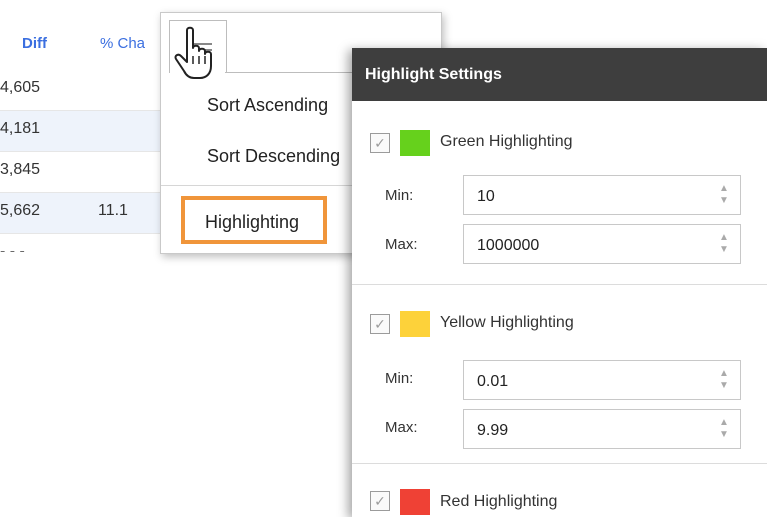 Image resolution: width=767 pixels, height=517 pixels. Describe the element at coordinates (433, 74) in the screenshot. I see `panel-title: Highlight Settings` at that location.